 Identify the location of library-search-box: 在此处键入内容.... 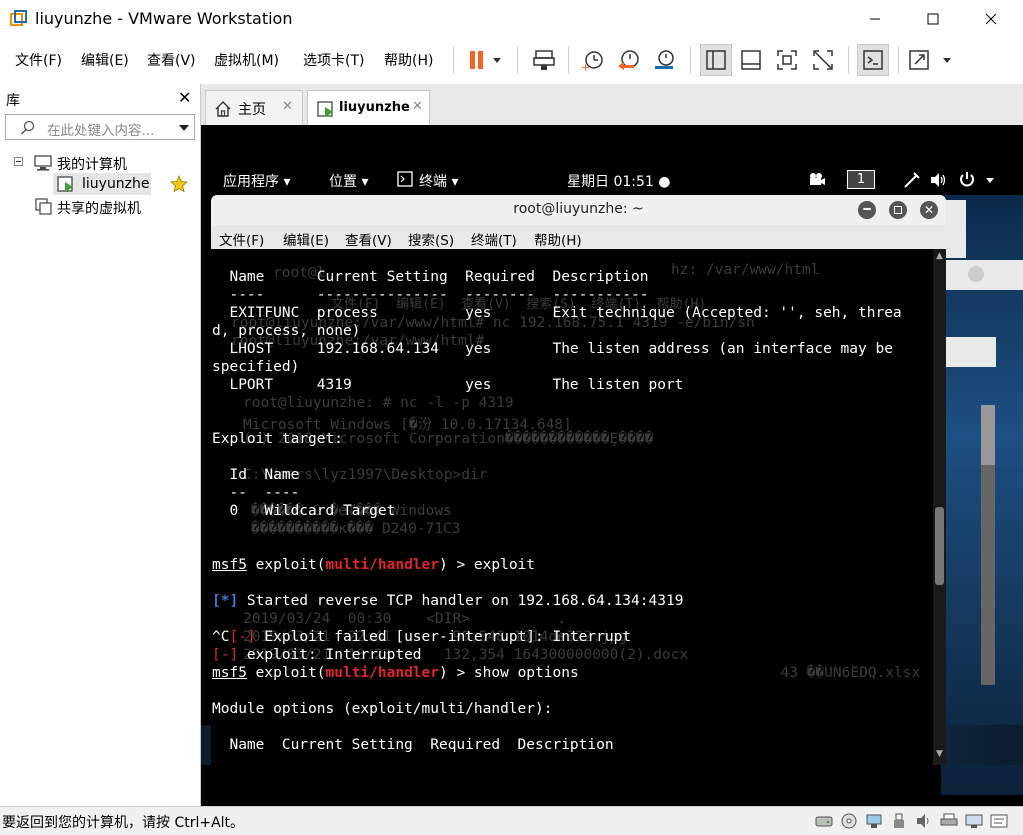
(100, 127).